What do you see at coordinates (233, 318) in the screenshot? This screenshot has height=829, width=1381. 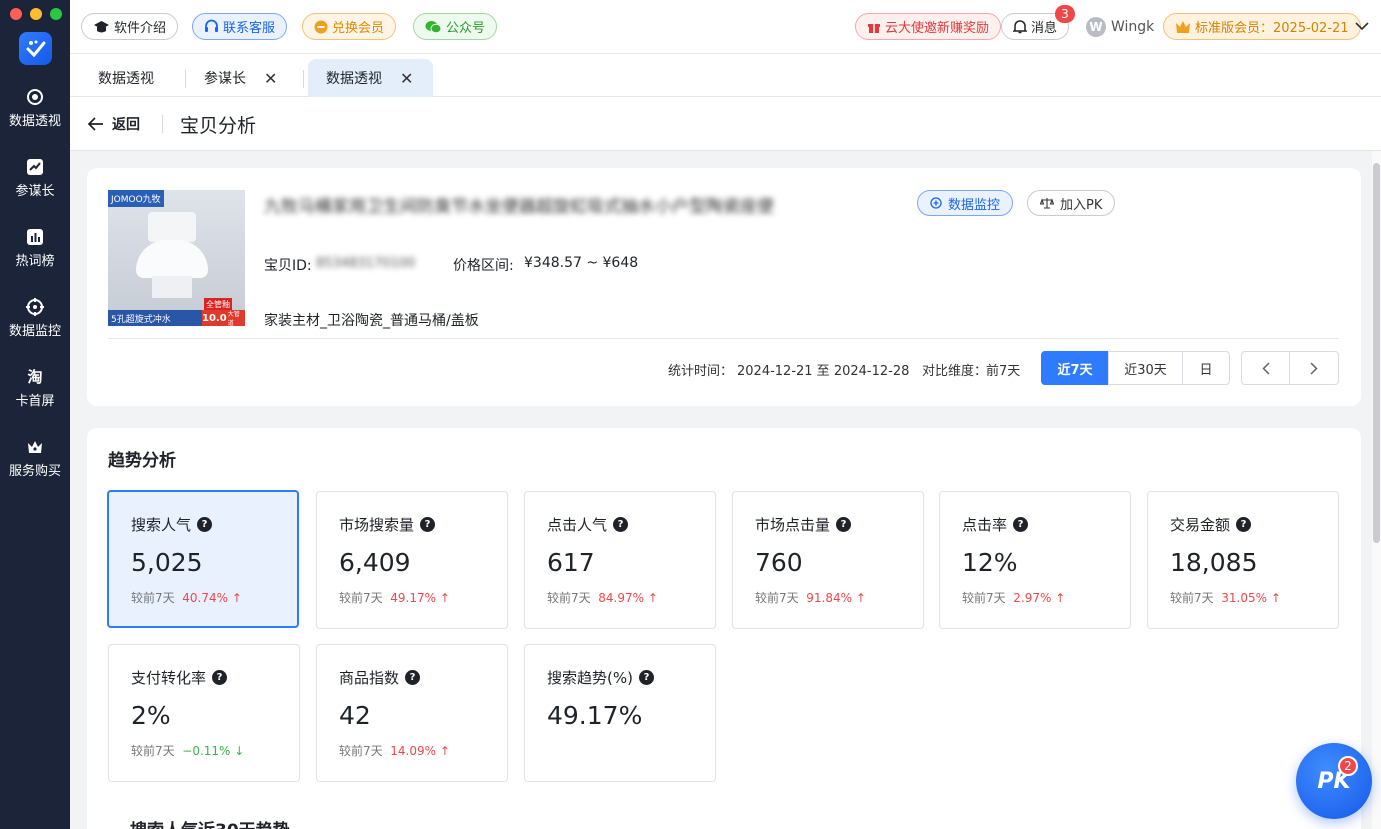 I see `badge-unit: 大管道` at bounding box center [233, 318].